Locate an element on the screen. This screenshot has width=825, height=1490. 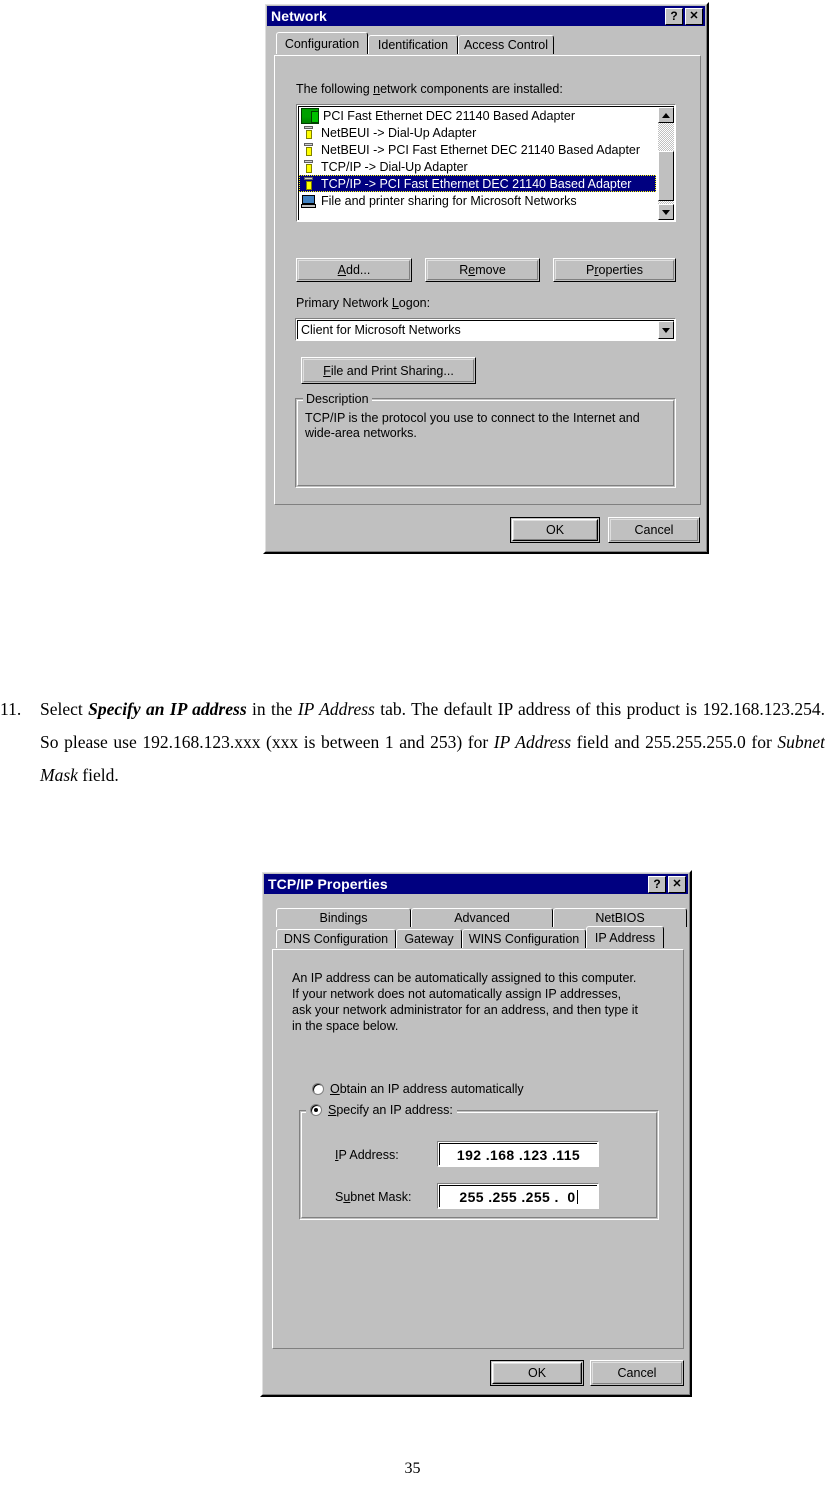
radio-specify-ip-address: Specify an IP address: is located at coordinates (381, 1110).